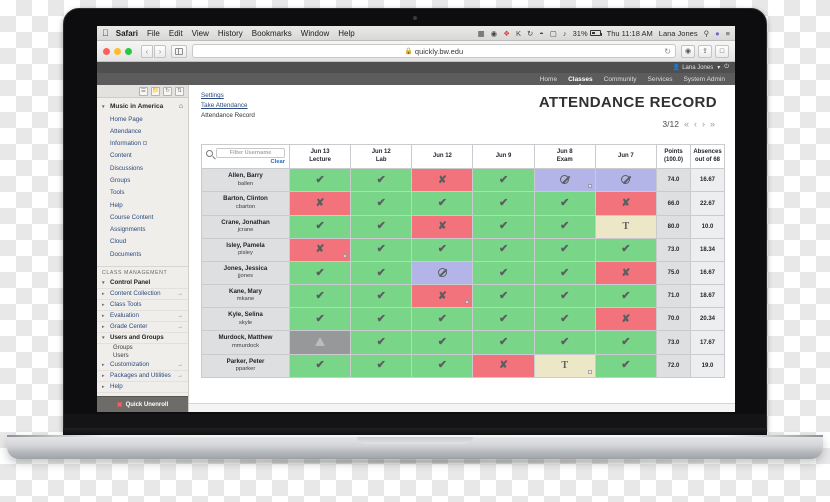 This screenshot has width=830, height=502. What do you see at coordinates (142, 168) in the screenshot?
I see `sidebar-item-discussions: Discussions` at bounding box center [142, 168].